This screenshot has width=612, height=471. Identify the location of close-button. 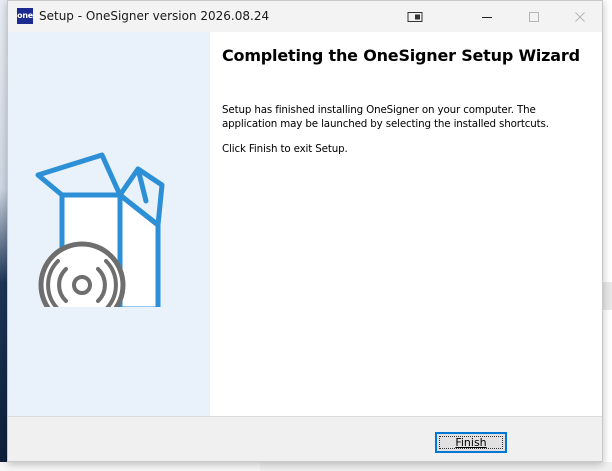
(580, 16).